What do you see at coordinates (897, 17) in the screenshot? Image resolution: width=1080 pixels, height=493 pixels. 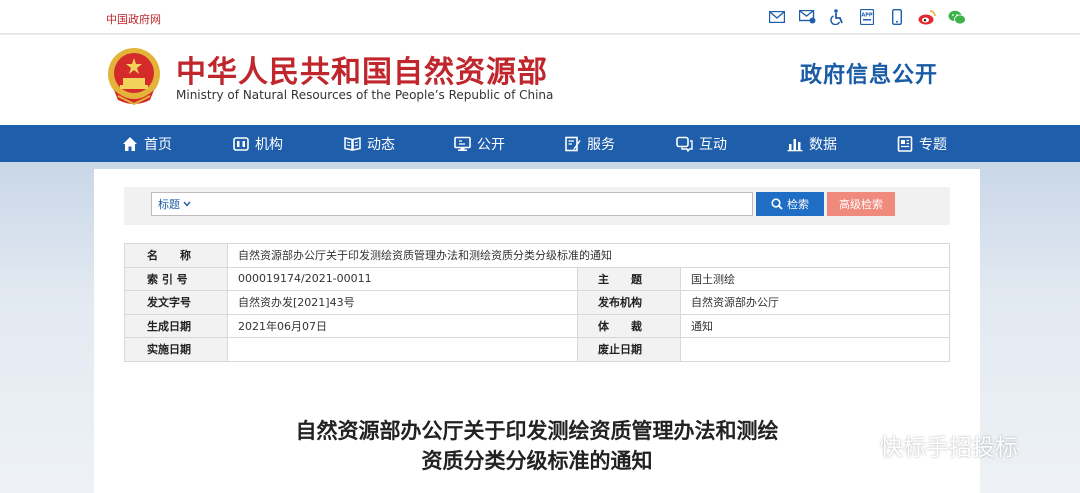 I see `mobile-icon` at bounding box center [897, 17].